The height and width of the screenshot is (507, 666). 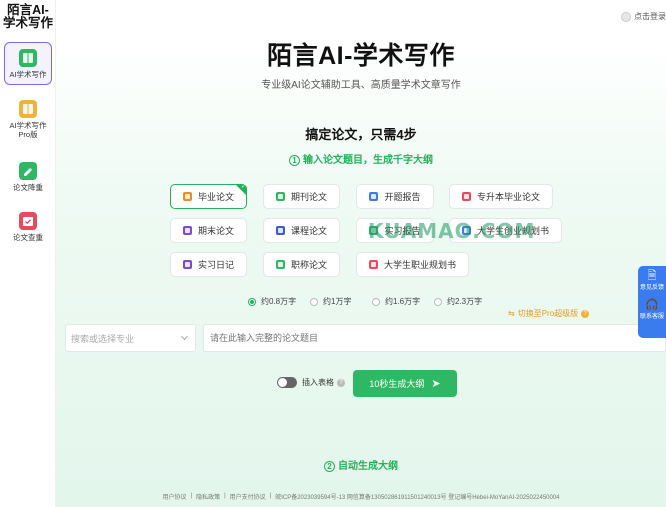 I want to click on radio-label: 约1.6万字, so click(x=403, y=301).